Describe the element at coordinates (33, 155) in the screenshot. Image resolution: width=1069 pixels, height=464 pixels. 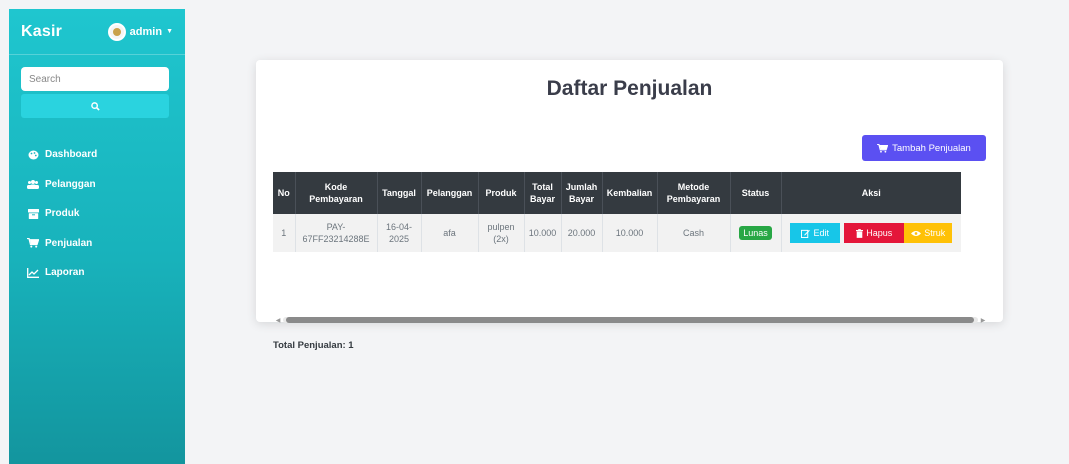
I see `palette-icon` at that location.